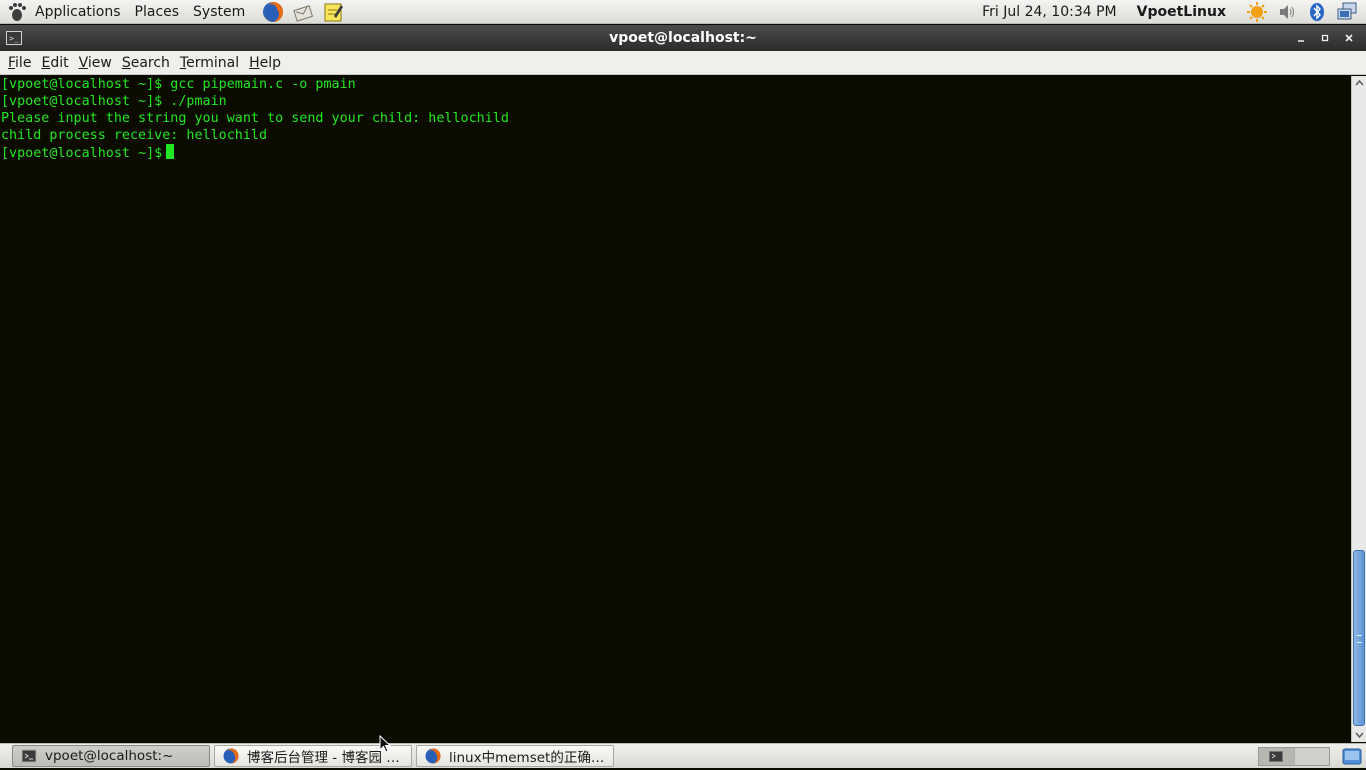  I want to click on terminal-window-icon: >_, so click(14, 38).